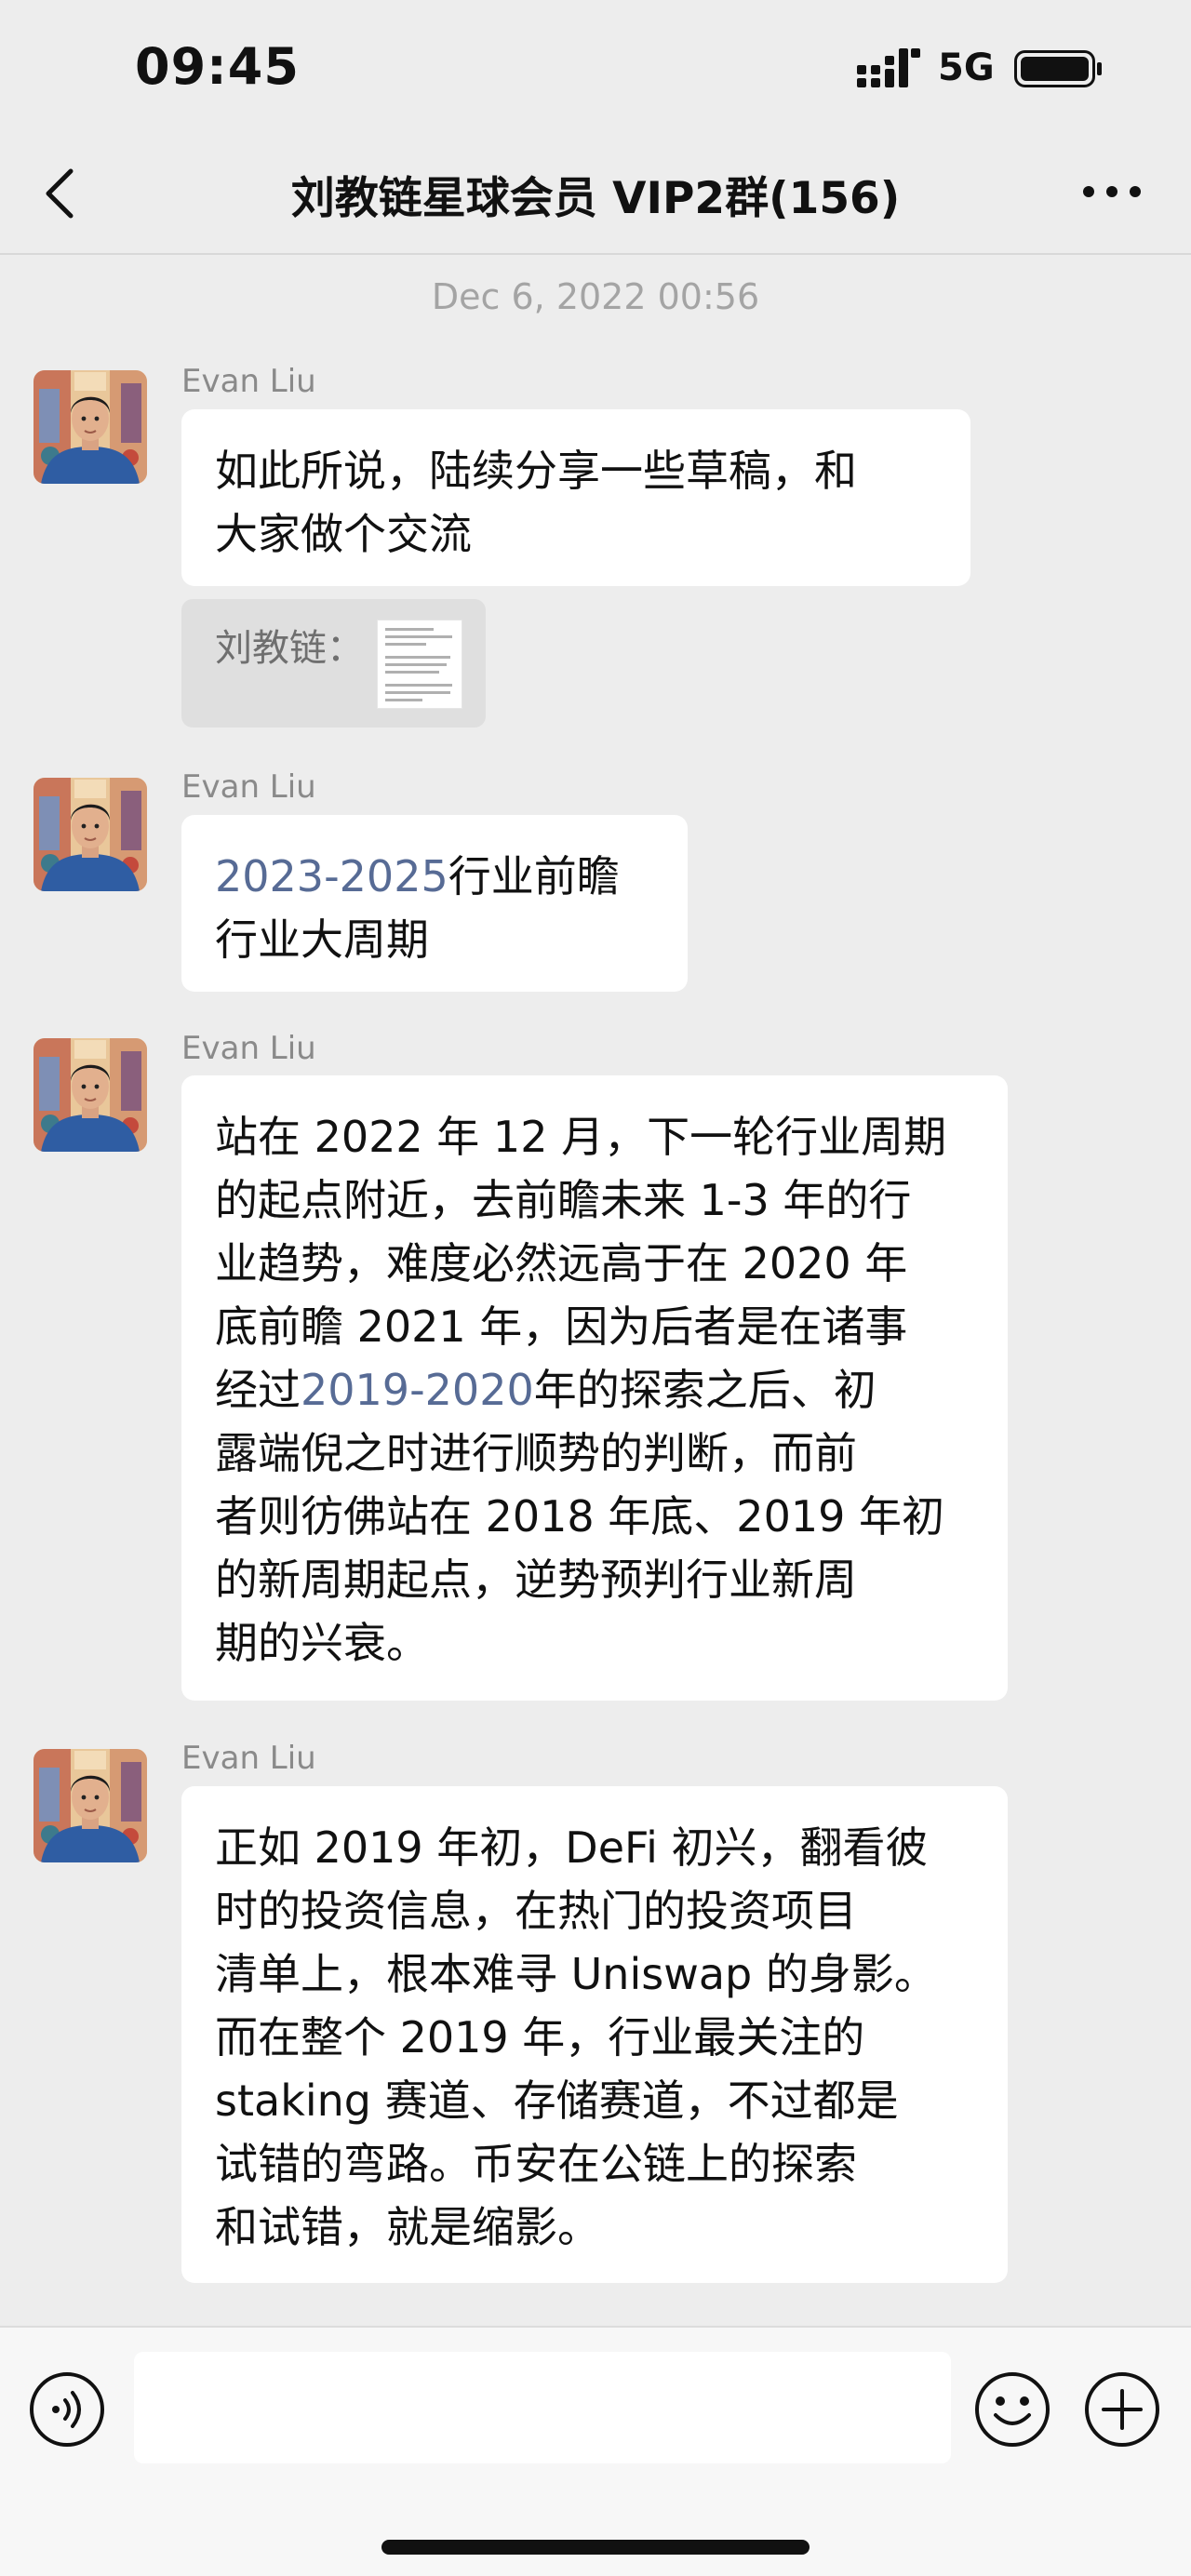 The width and height of the screenshot is (1191, 2576). What do you see at coordinates (1111, 191) in the screenshot?
I see `more-icon` at bounding box center [1111, 191].